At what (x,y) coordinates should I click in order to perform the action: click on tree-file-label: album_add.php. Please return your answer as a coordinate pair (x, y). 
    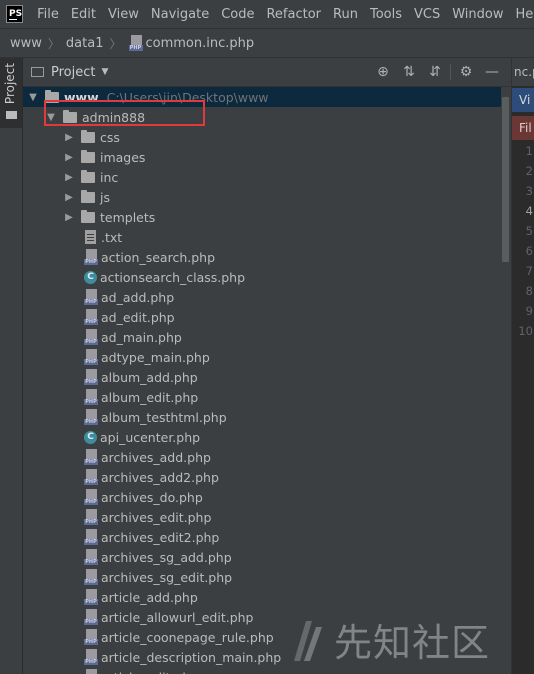
    Looking at the image, I should click on (149, 377).